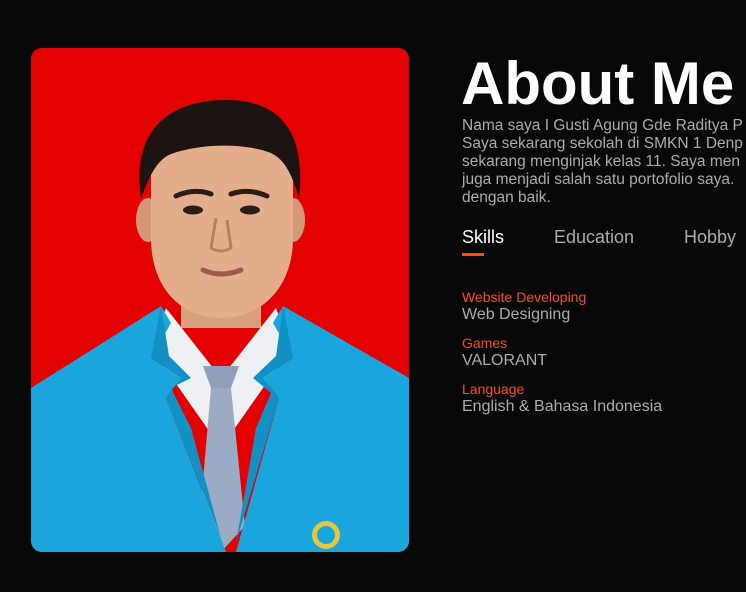  I want to click on tab-education: Education, so click(594, 237).